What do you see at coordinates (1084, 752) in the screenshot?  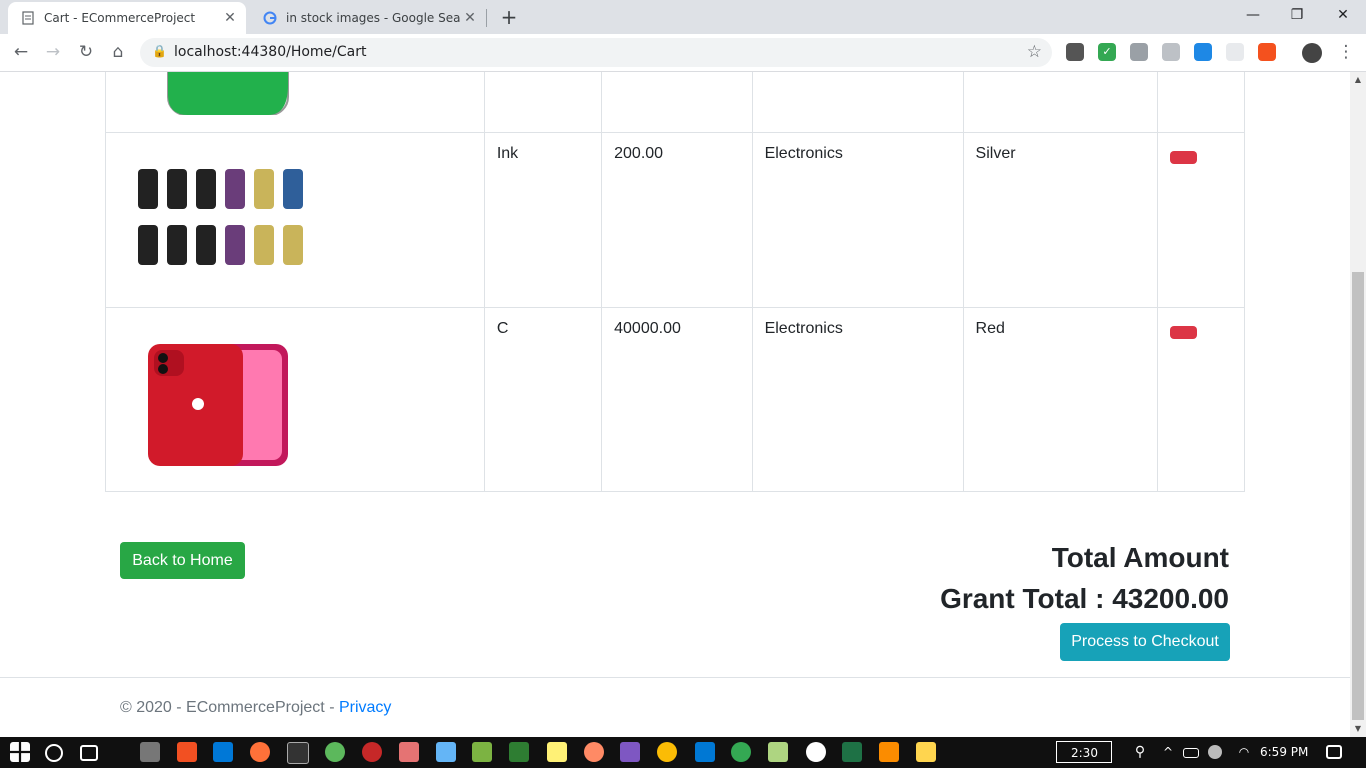 I see `taskbar-text-box: 2:30` at bounding box center [1084, 752].